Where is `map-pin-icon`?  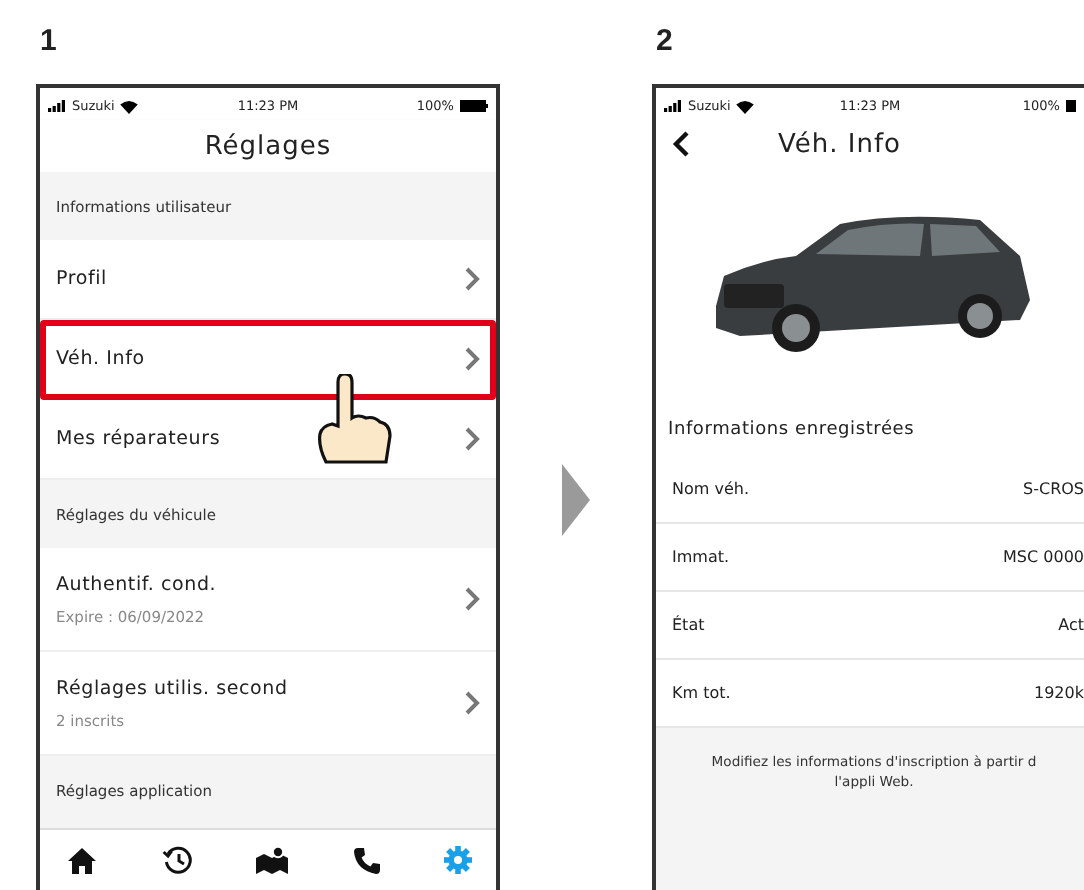 map-pin-icon is located at coordinates (272, 860).